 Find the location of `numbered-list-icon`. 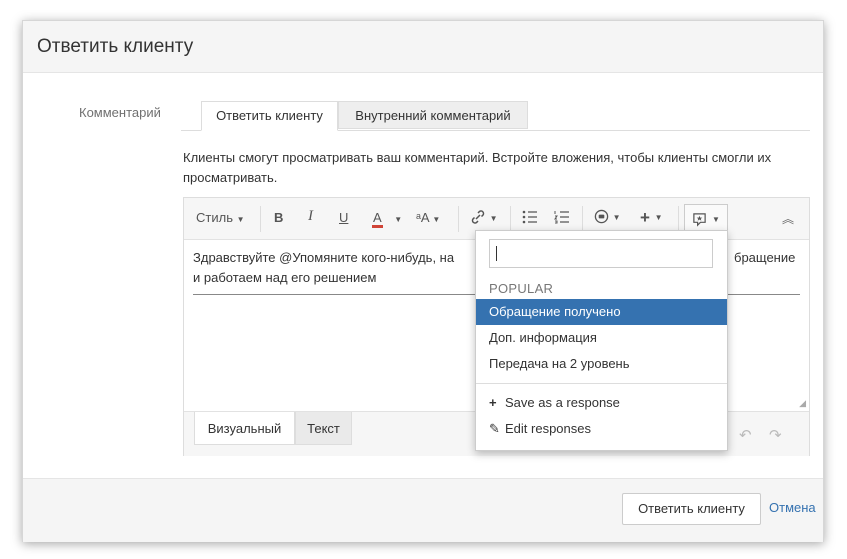

numbered-list-icon is located at coordinates (561, 217).